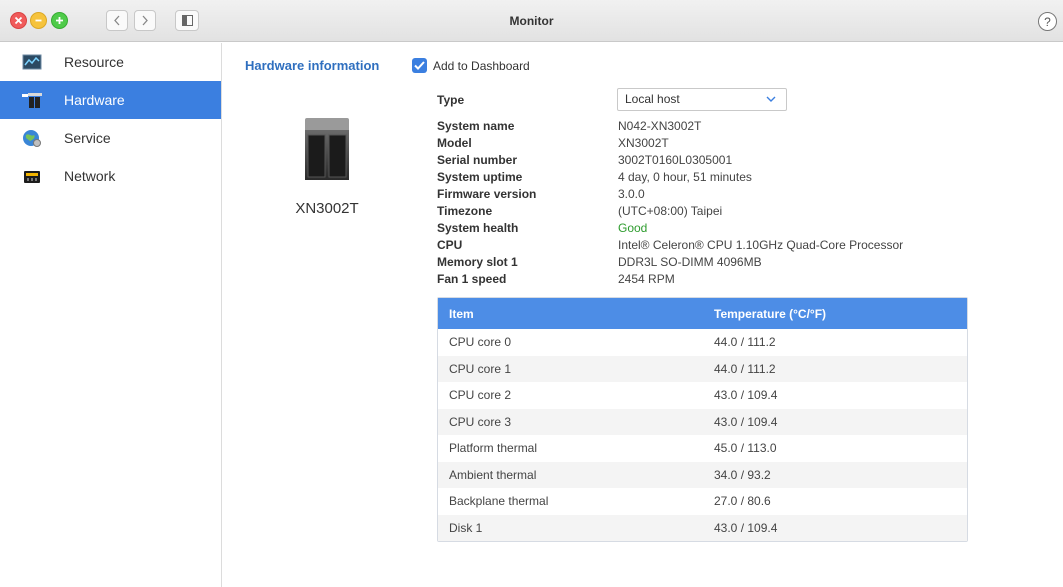  Describe the element at coordinates (646, 279) in the screenshot. I see `info-value-fan-1-speed: 2454 RPM` at that location.